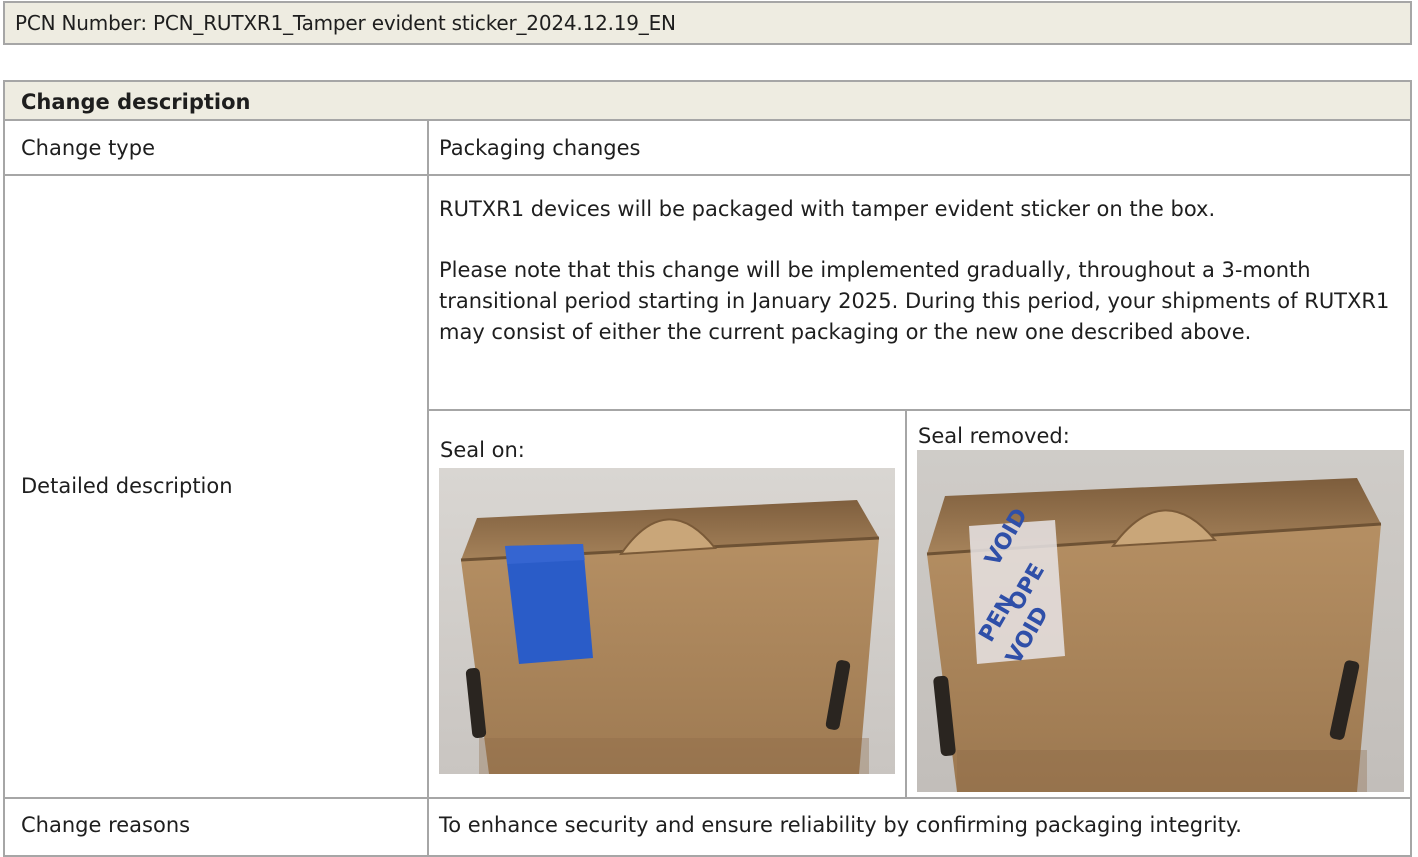  I want to click on seal-on-caption: Seal on:, so click(482, 450).